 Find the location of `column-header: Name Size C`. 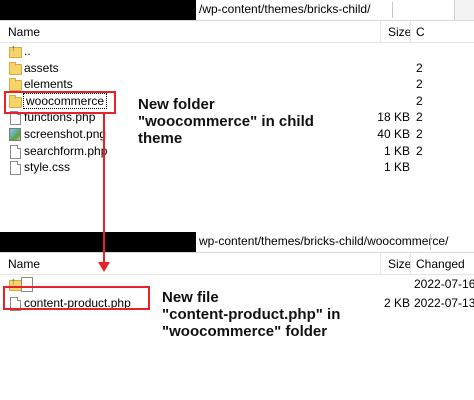

column-header: Name Size C is located at coordinates (237, 32).